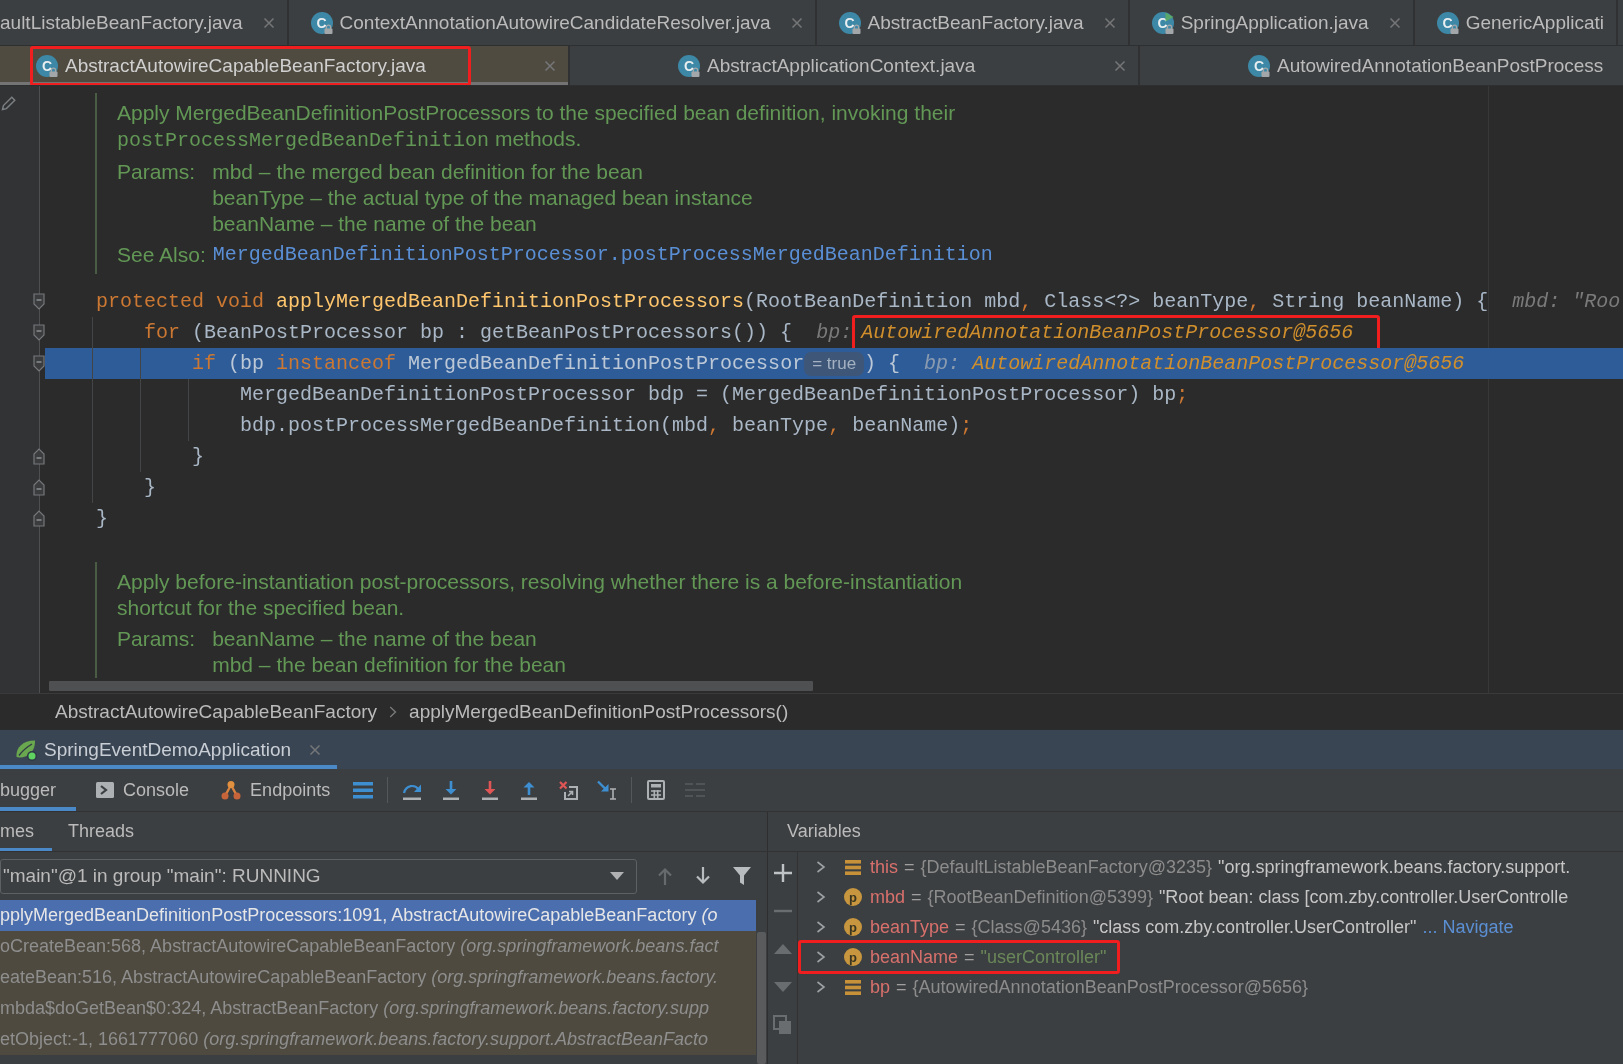 The image size is (1623, 1064). I want to click on calculator-icon, so click(656, 790).